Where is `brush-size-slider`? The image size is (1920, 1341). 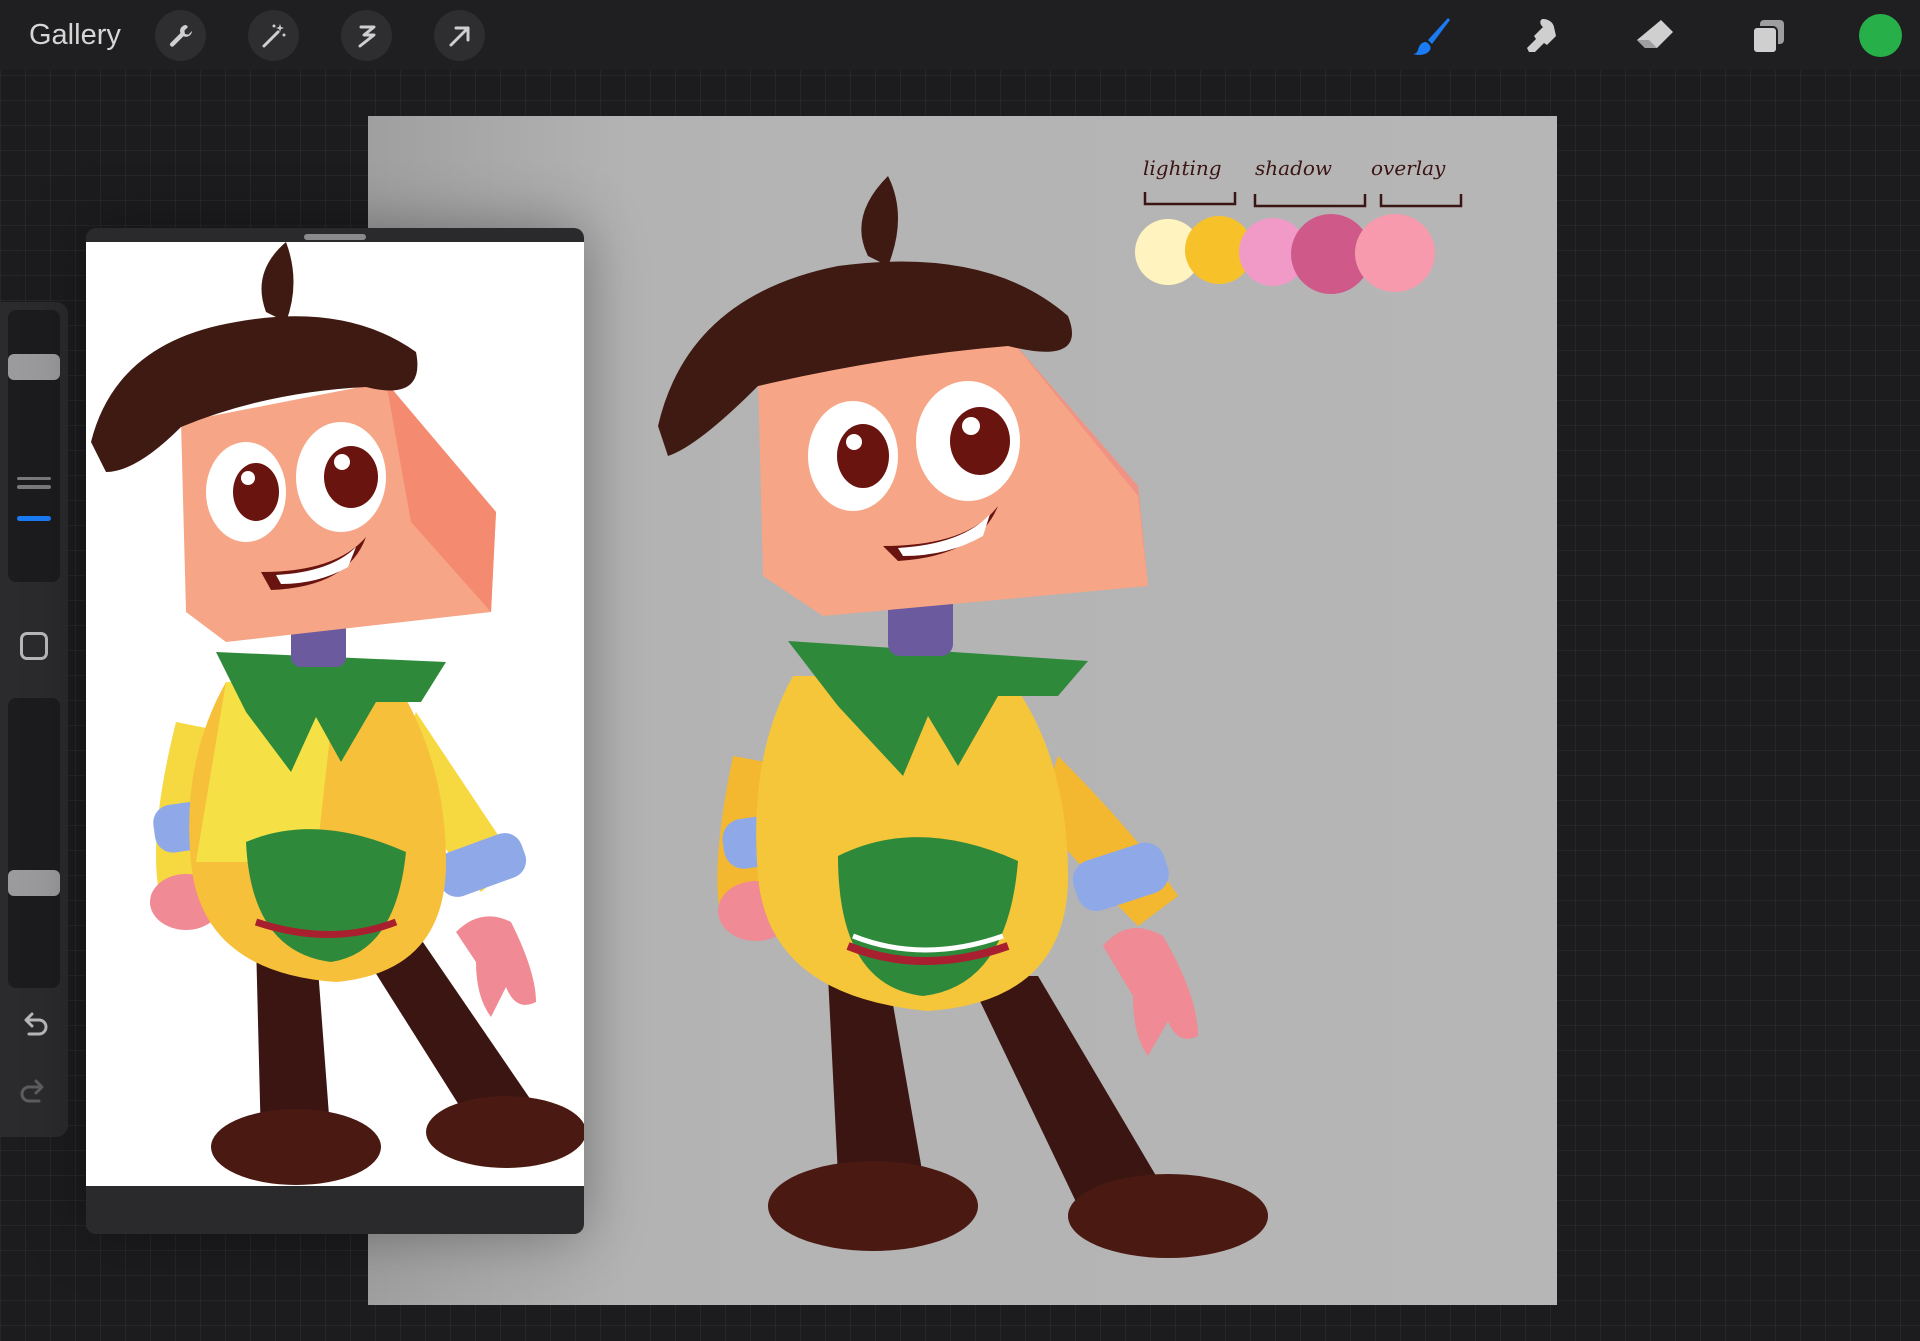
brush-size-slider is located at coordinates (34, 446).